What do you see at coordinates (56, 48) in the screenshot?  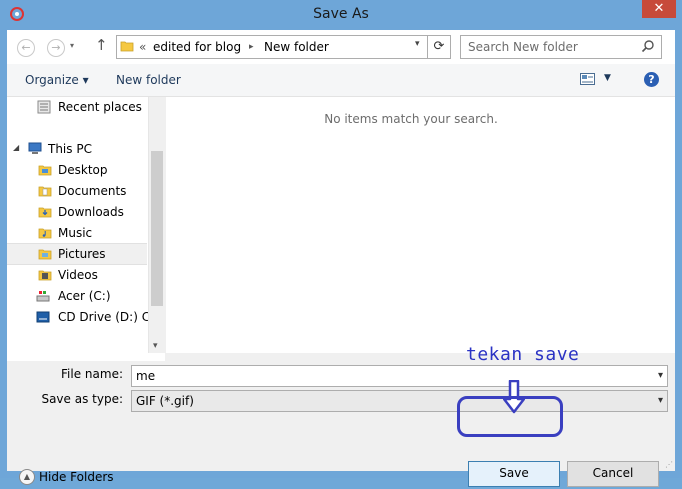 I see `forward-button: →` at bounding box center [56, 48].